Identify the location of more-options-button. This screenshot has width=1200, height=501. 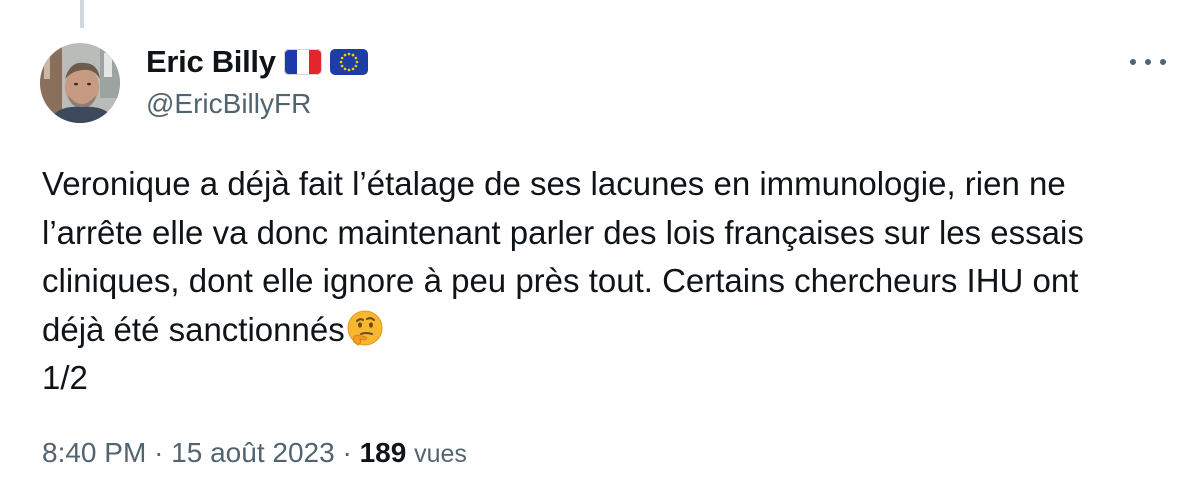
(1148, 62).